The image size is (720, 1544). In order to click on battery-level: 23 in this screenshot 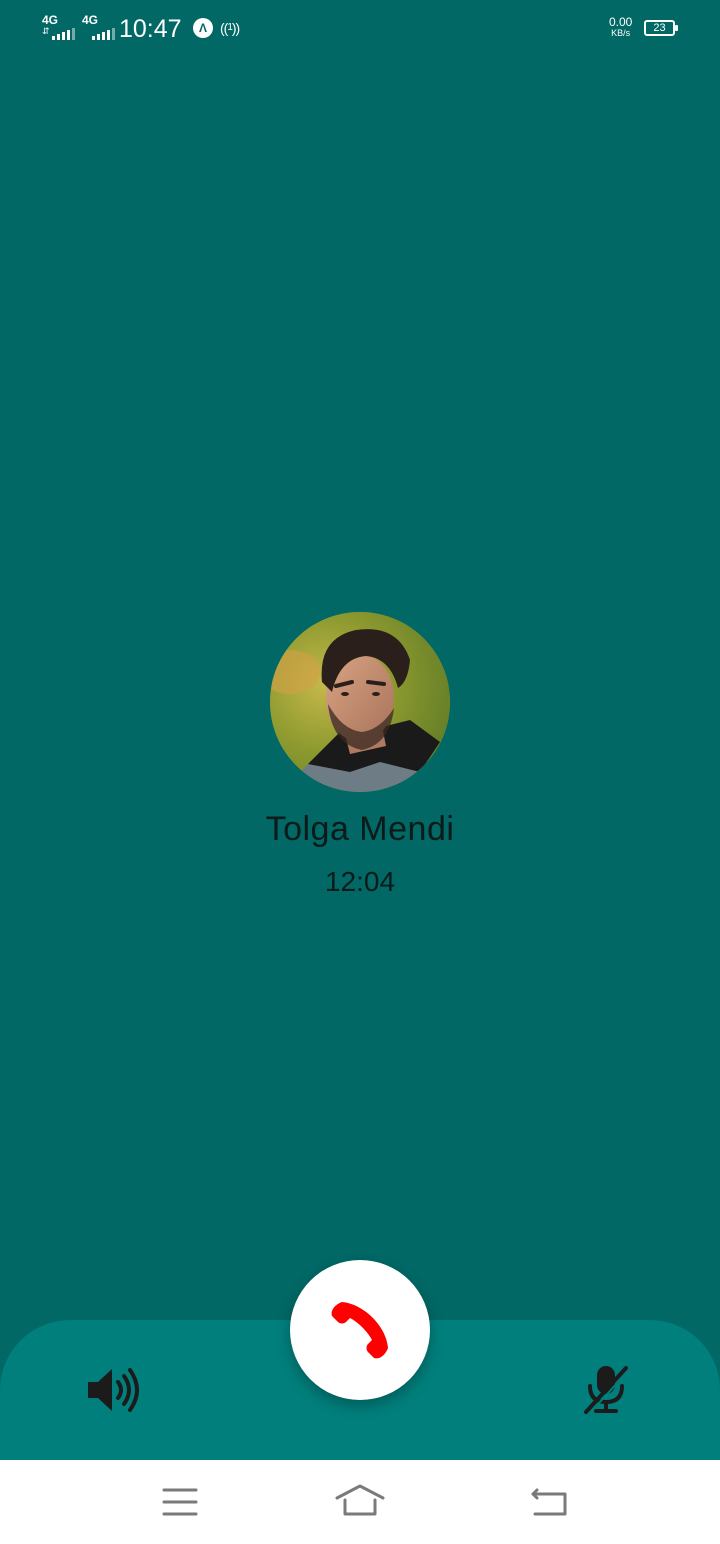, I will do `click(659, 28)`.